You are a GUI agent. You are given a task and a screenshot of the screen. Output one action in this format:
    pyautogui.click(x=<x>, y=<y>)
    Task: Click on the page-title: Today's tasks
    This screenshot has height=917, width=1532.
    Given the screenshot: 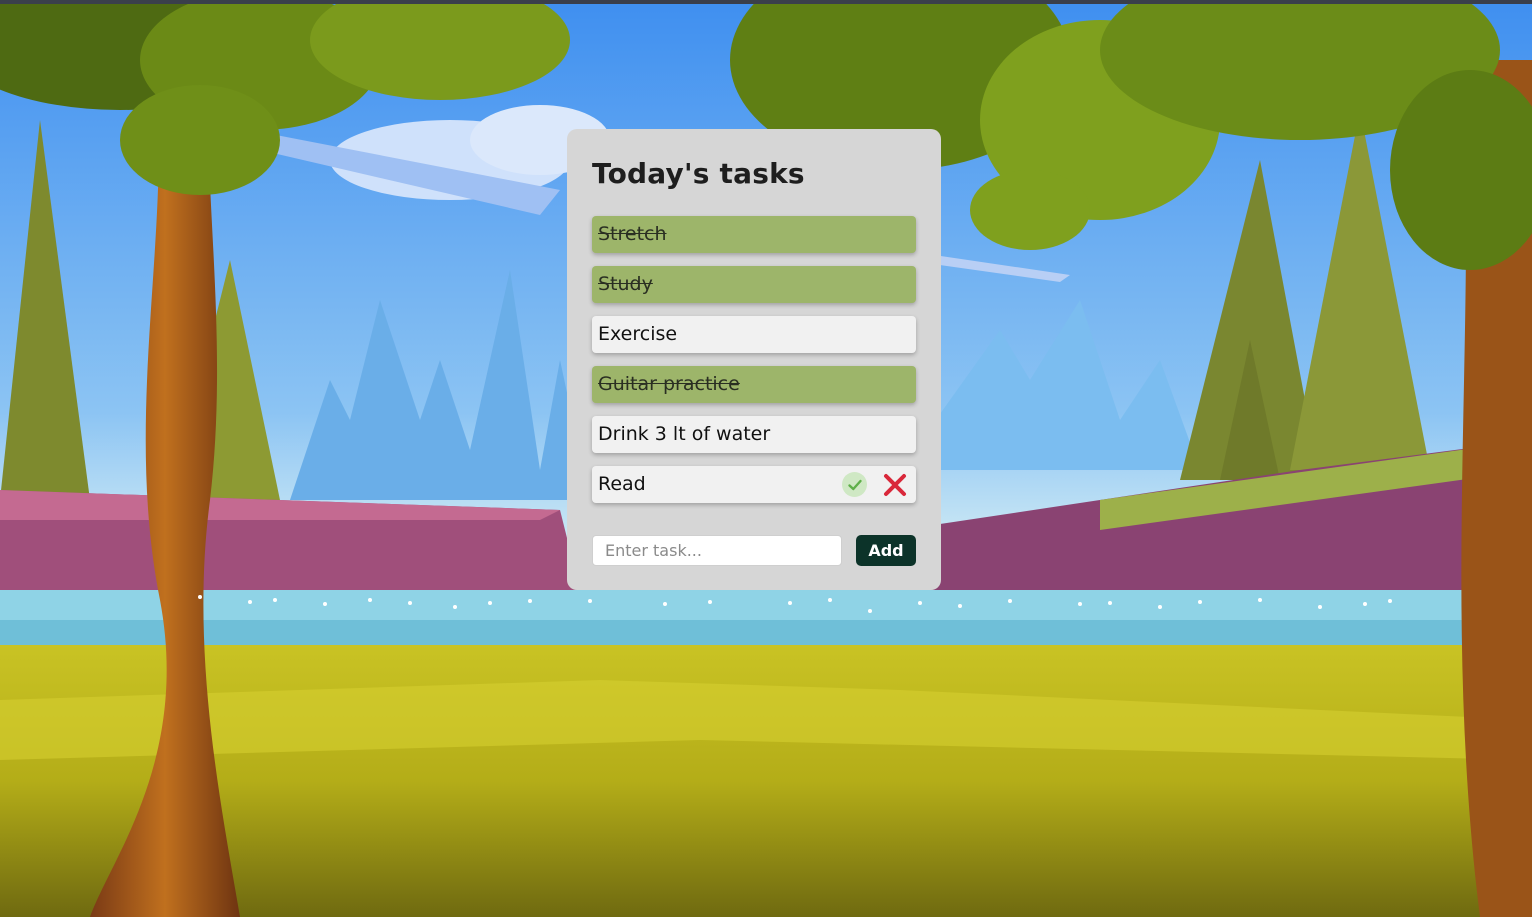 What is the action you would take?
    pyautogui.click(x=698, y=173)
    